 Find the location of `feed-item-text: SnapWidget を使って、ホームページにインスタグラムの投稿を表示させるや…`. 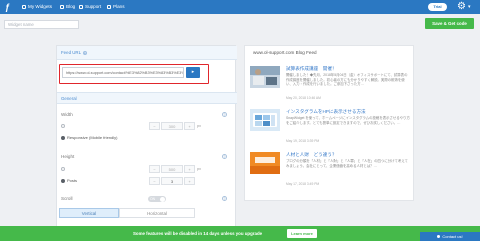

feed-item-text: SnapWidget を使って、ホームページにインスタグラムの投稿を表示させるや… is located at coordinates (348, 120).